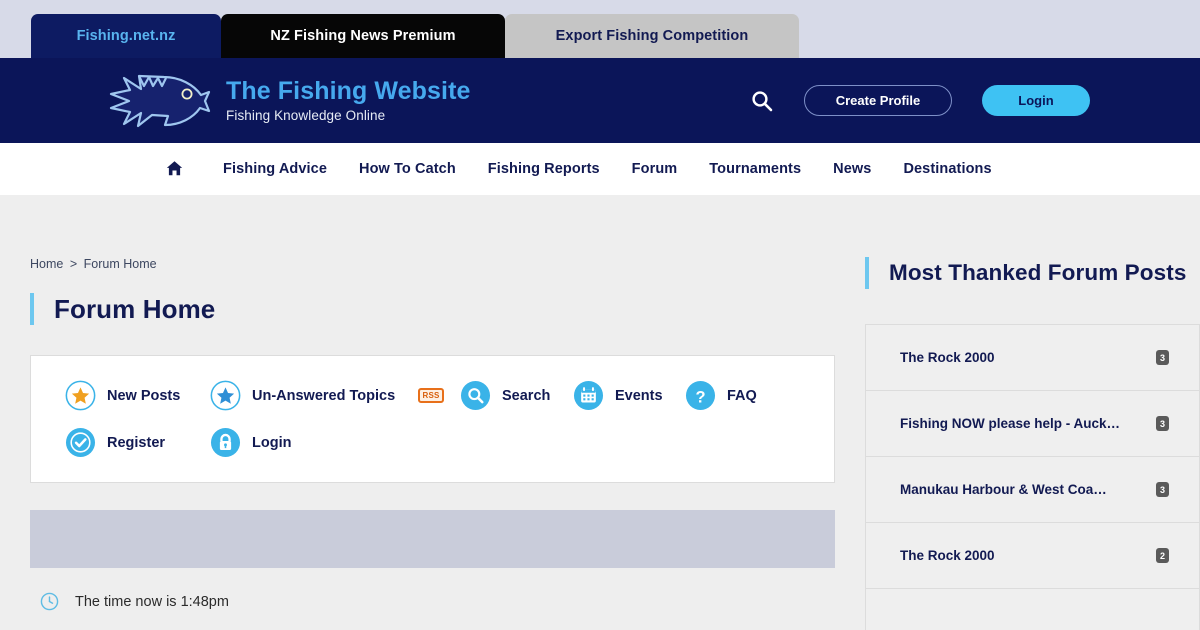  I want to click on login-label: Login, so click(1036, 100).